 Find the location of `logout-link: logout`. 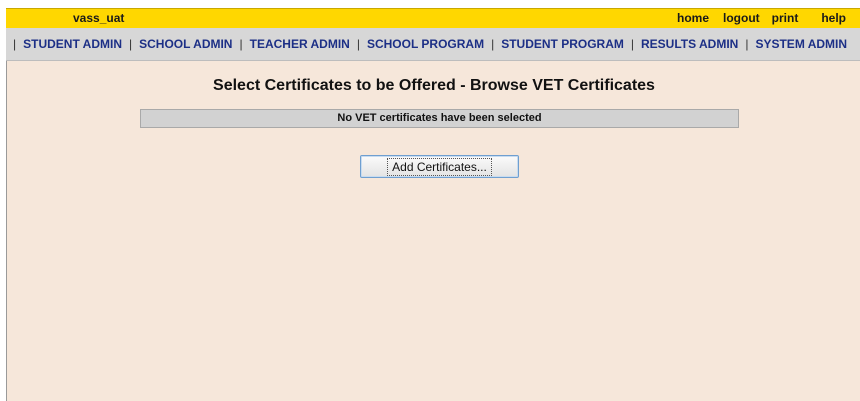

logout-link: logout is located at coordinates (741, 18).